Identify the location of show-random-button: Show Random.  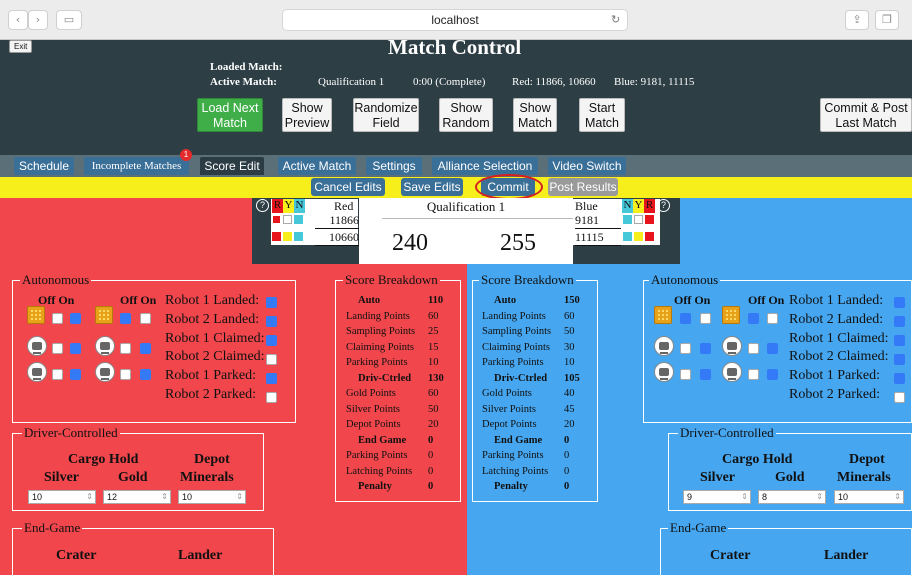
(466, 115).